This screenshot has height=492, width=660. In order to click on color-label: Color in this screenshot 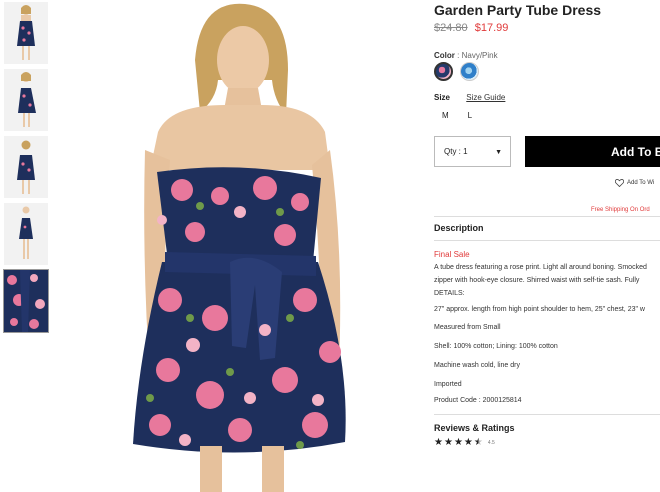, I will do `click(444, 55)`.